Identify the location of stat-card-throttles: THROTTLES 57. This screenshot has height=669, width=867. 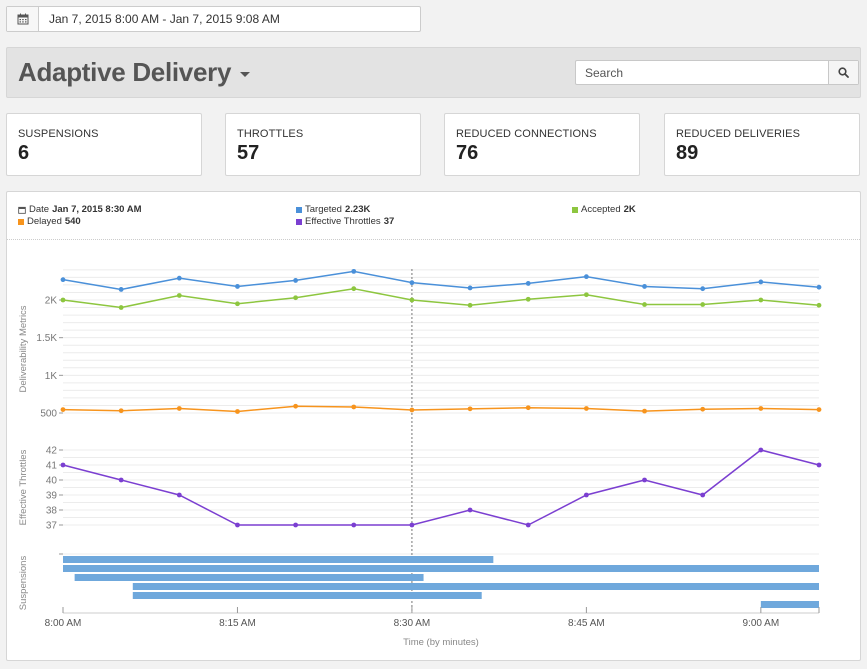
(323, 144).